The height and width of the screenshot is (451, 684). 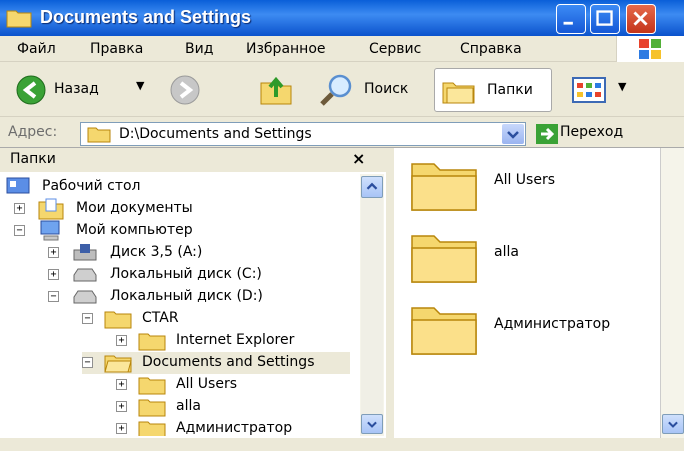 What do you see at coordinates (342, 18) in the screenshot?
I see `title-bar: Documents and Settings` at bounding box center [342, 18].